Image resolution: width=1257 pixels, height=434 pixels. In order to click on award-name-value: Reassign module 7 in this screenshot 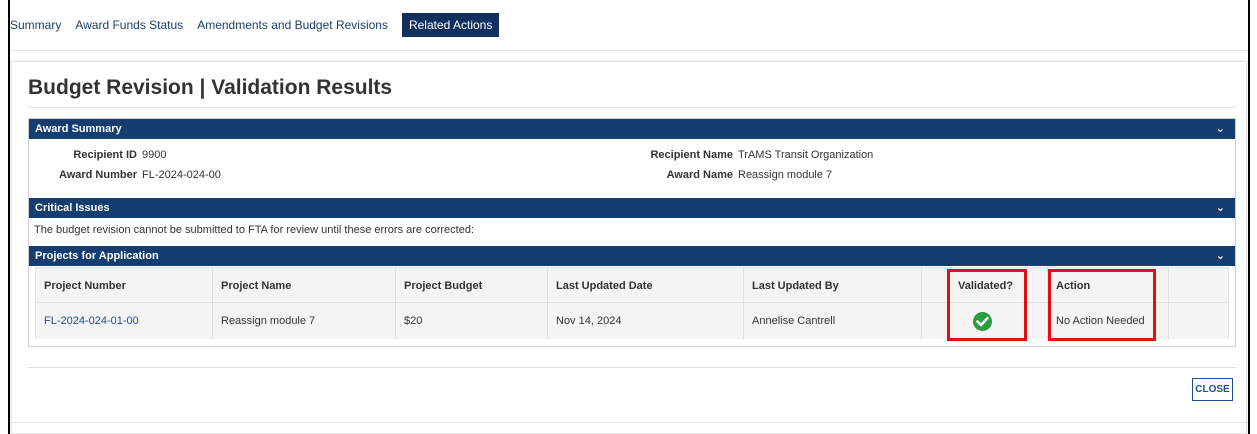, I will do `click(785, 175)`.